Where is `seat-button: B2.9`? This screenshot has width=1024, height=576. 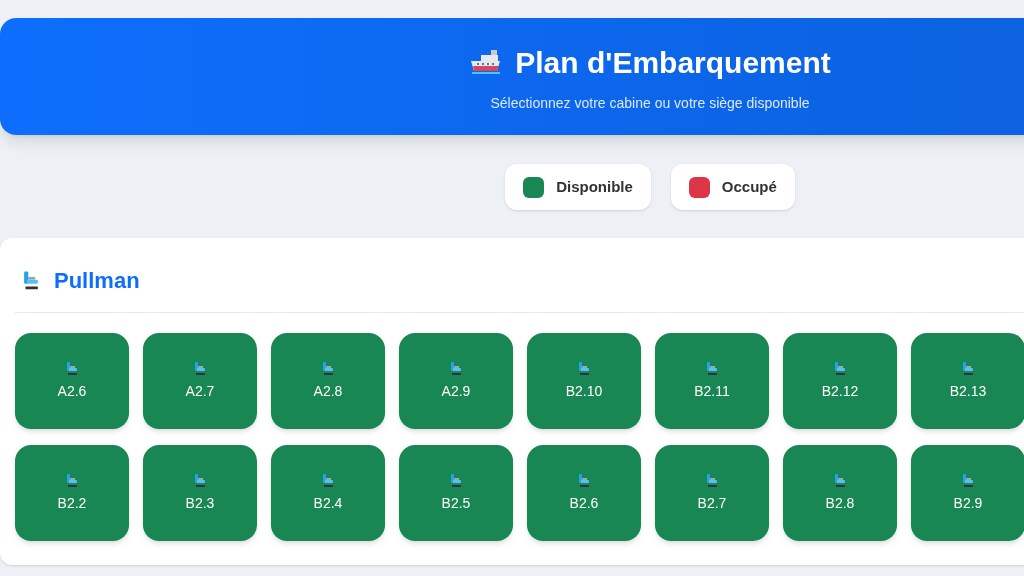
seat-button: B2.9 is located at coordinates (967, 493).